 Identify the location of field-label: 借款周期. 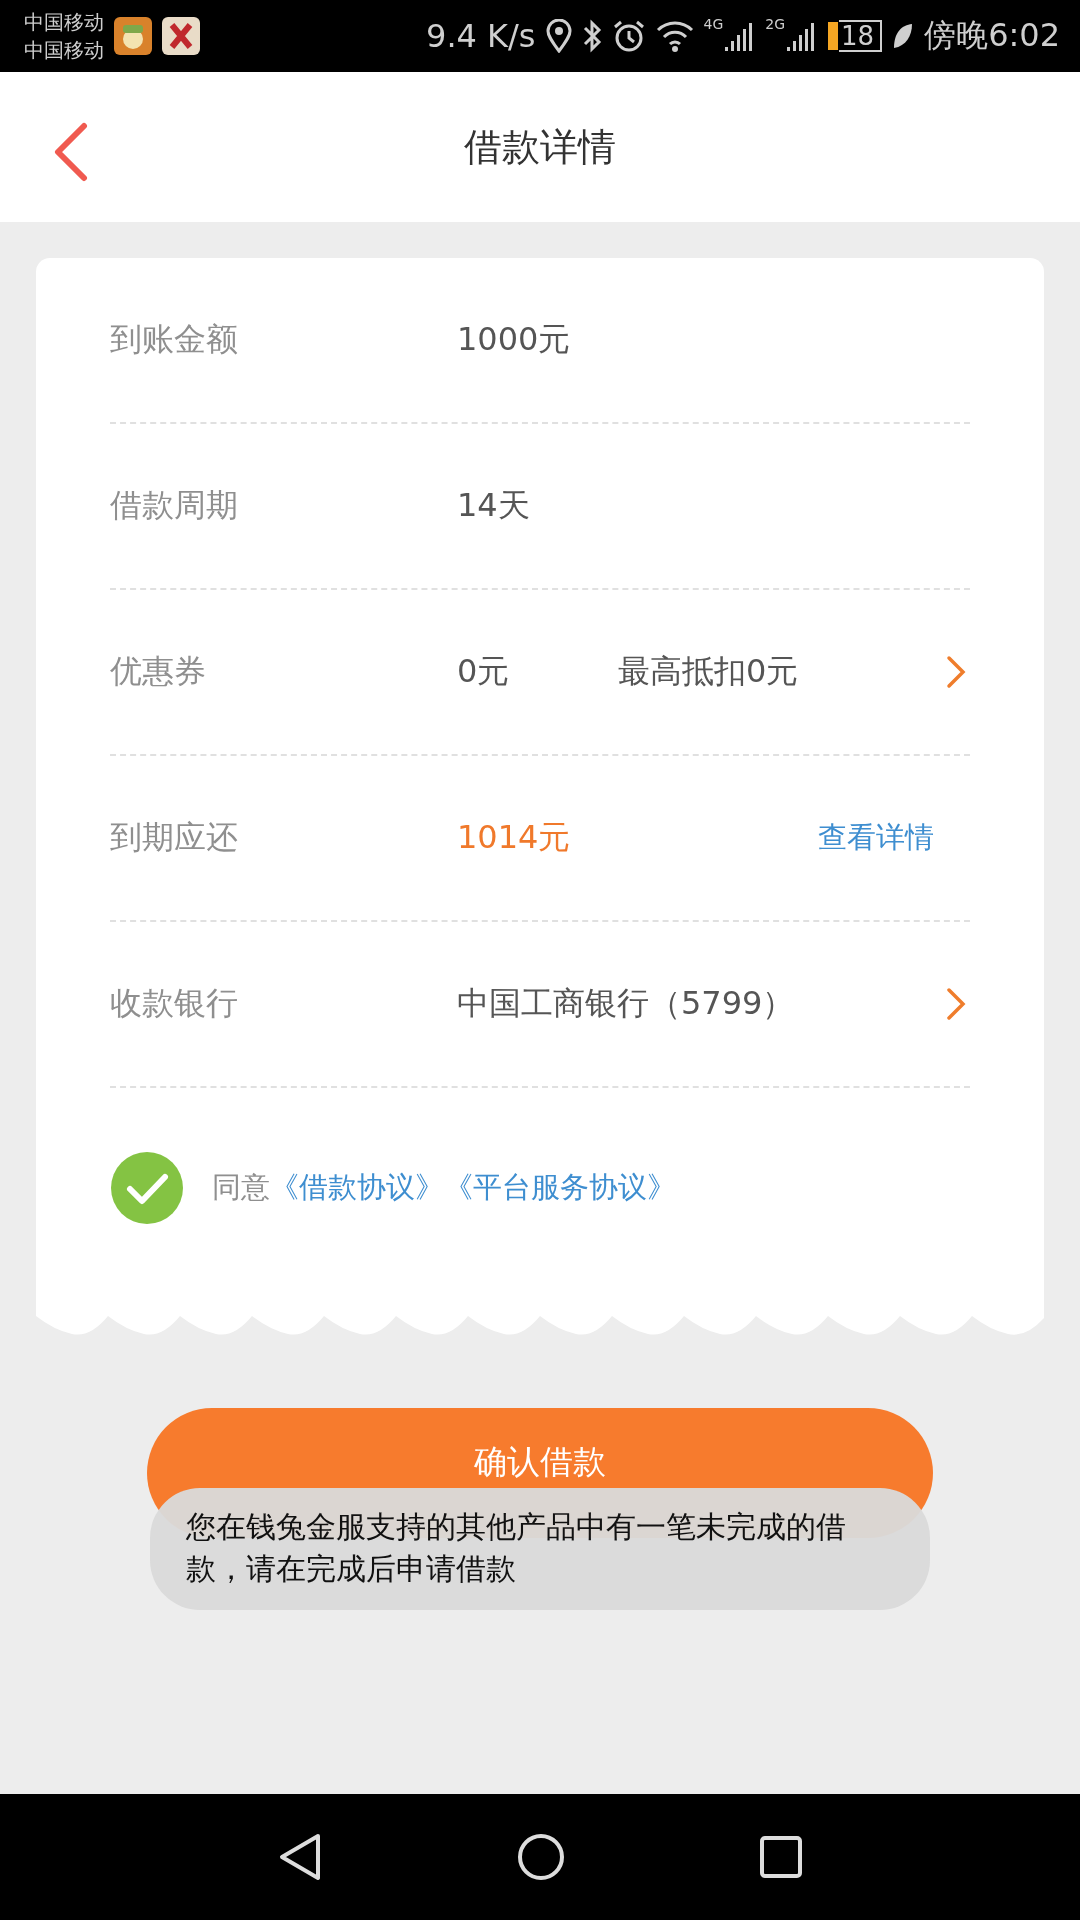
(174, 505).